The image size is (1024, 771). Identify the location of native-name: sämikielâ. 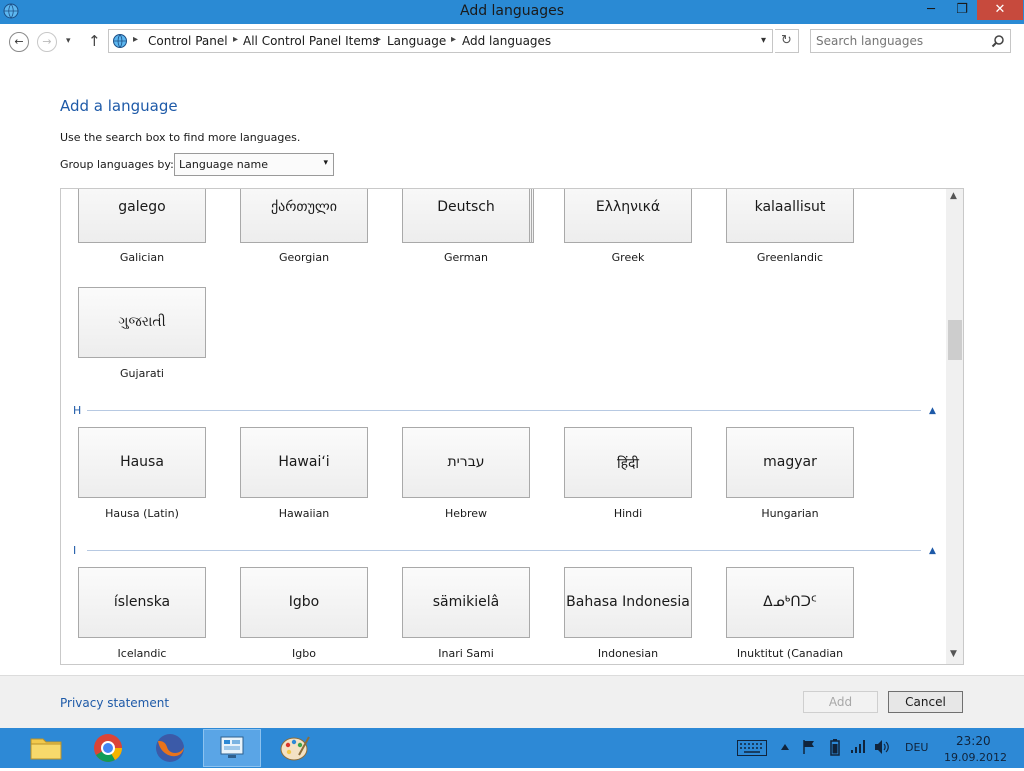
(466, 602).